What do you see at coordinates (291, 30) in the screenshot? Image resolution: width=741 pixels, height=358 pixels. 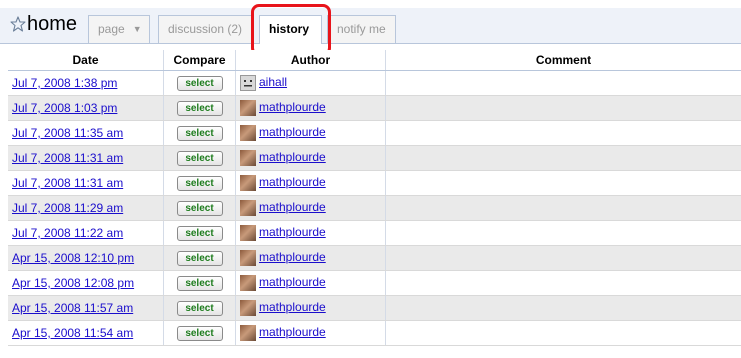 I see `highlight-annotation` at bounding box center [291, 30].